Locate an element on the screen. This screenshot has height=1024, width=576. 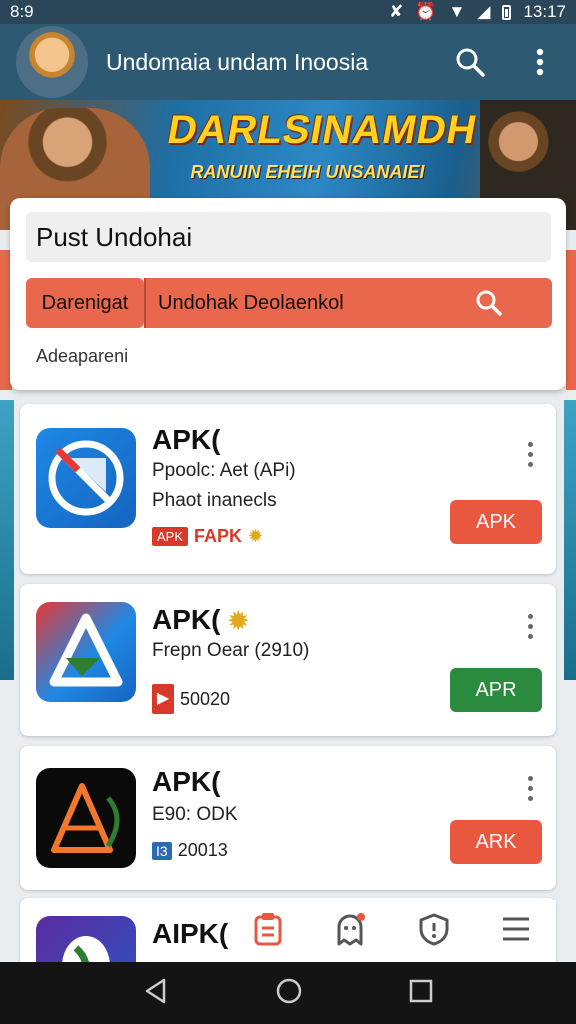
app-meta: I3 20013 is located at coordinates (190, 850).